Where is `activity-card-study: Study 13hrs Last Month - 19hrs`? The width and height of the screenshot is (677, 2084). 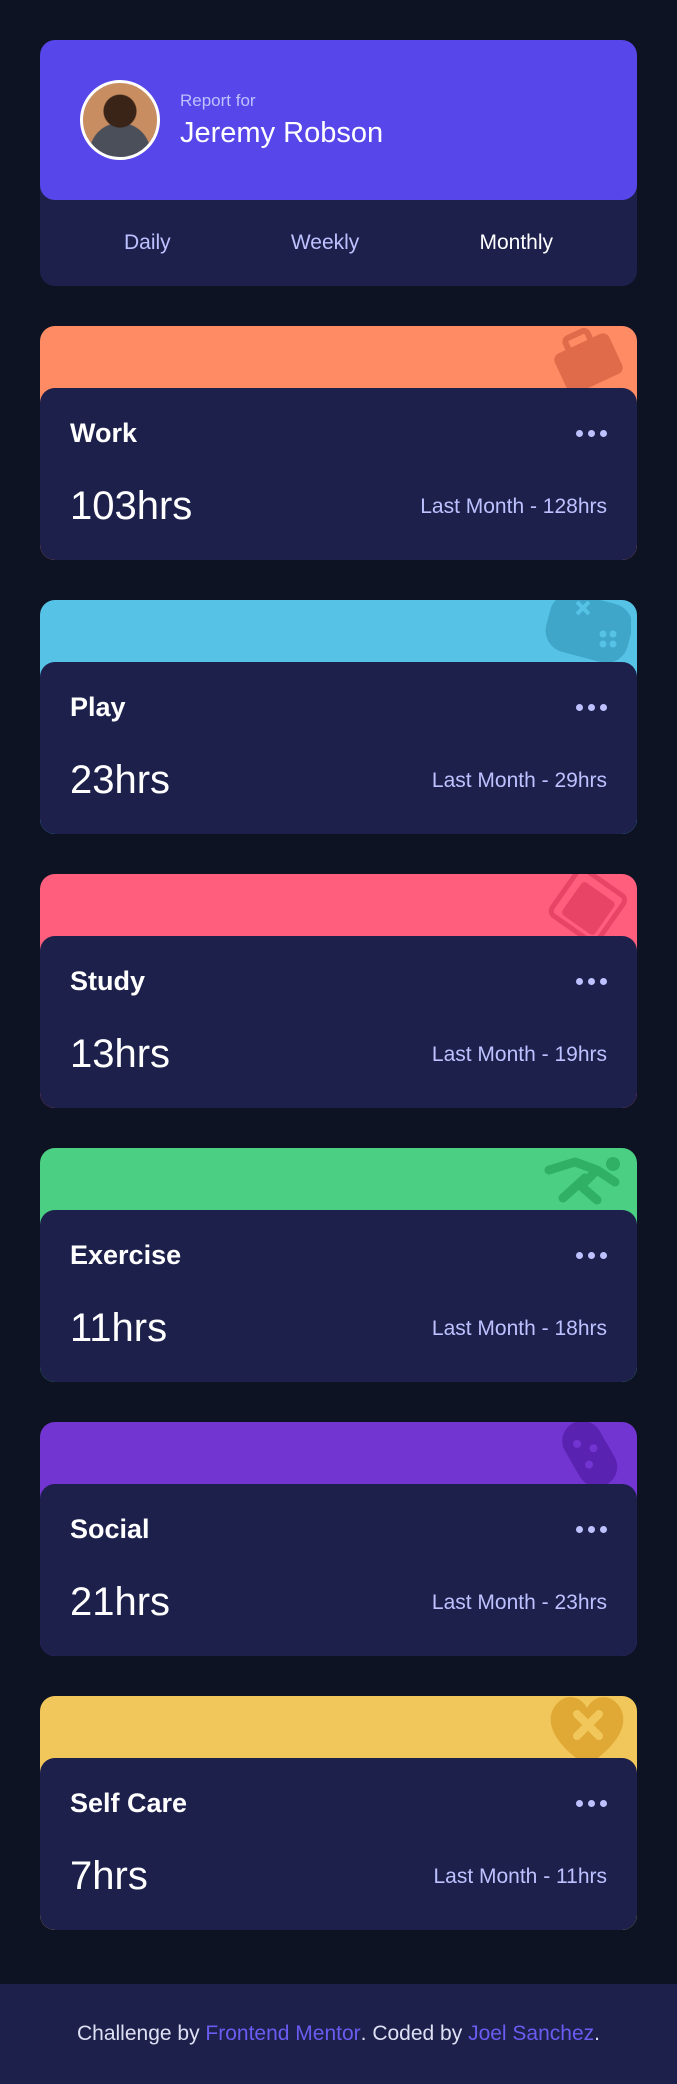
activity-card-study: Study 13hrs Last Month - 19hrs is located at coordinates (338, 991).